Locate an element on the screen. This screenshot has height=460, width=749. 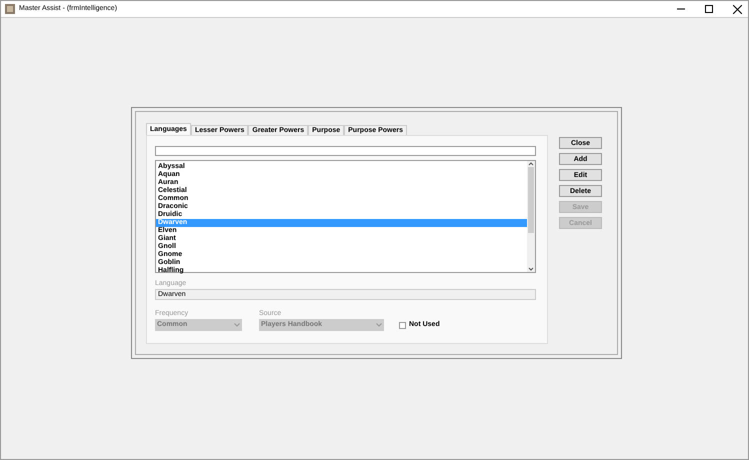
search-field is located at coordinates (345, 151).